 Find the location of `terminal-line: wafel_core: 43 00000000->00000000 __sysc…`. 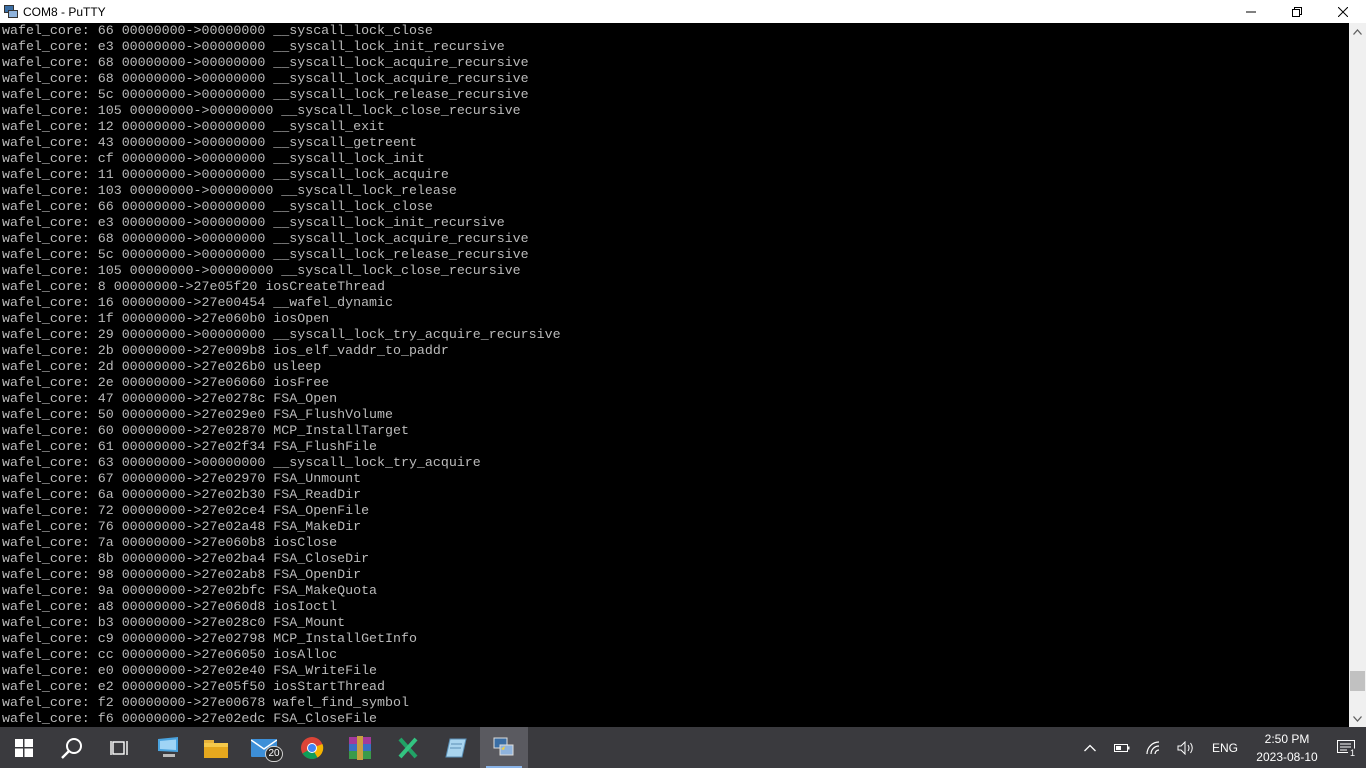

terminal-line: wafel_core: 43 00000000->00000000 __sysc… is located at coordinates (209, 142).